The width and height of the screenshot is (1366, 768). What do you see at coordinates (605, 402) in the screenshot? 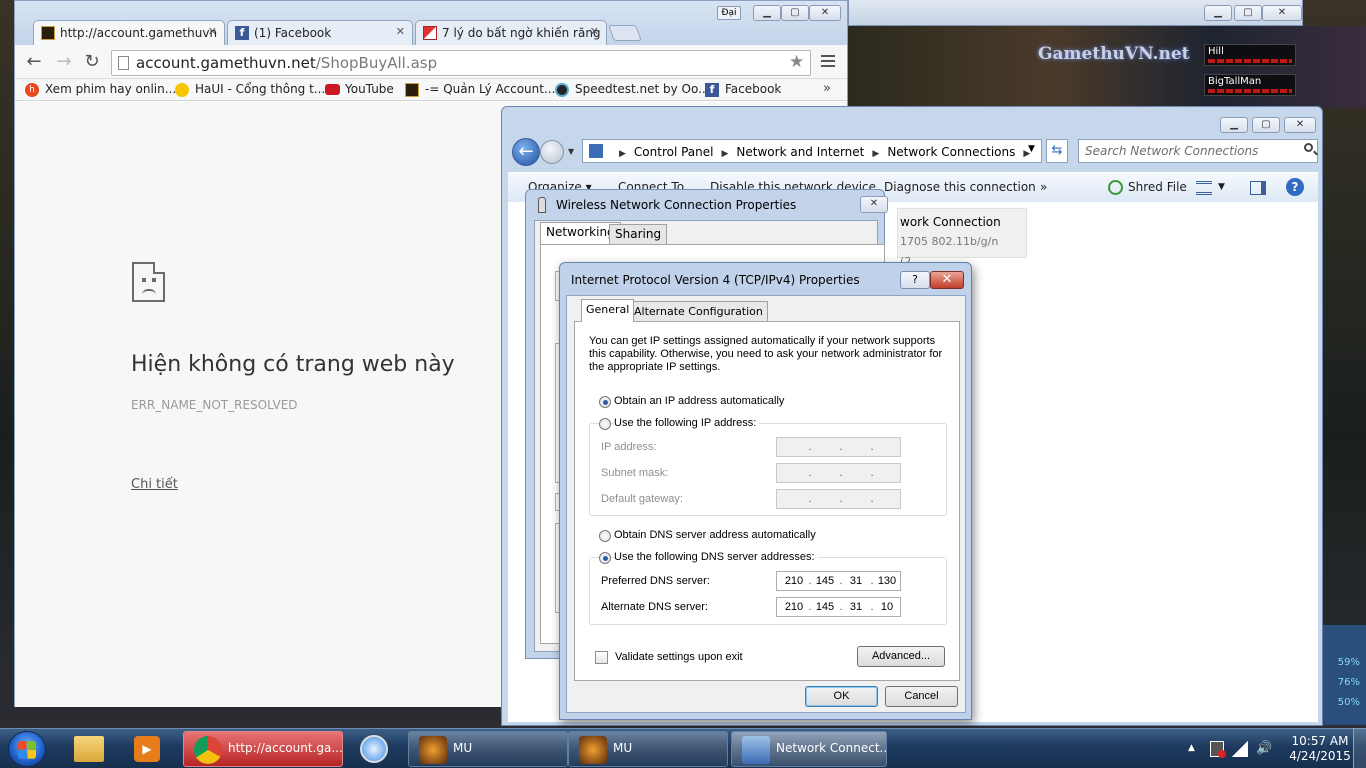
I see `obtain-ip-auto-radio` at bounding box center [605, 402].